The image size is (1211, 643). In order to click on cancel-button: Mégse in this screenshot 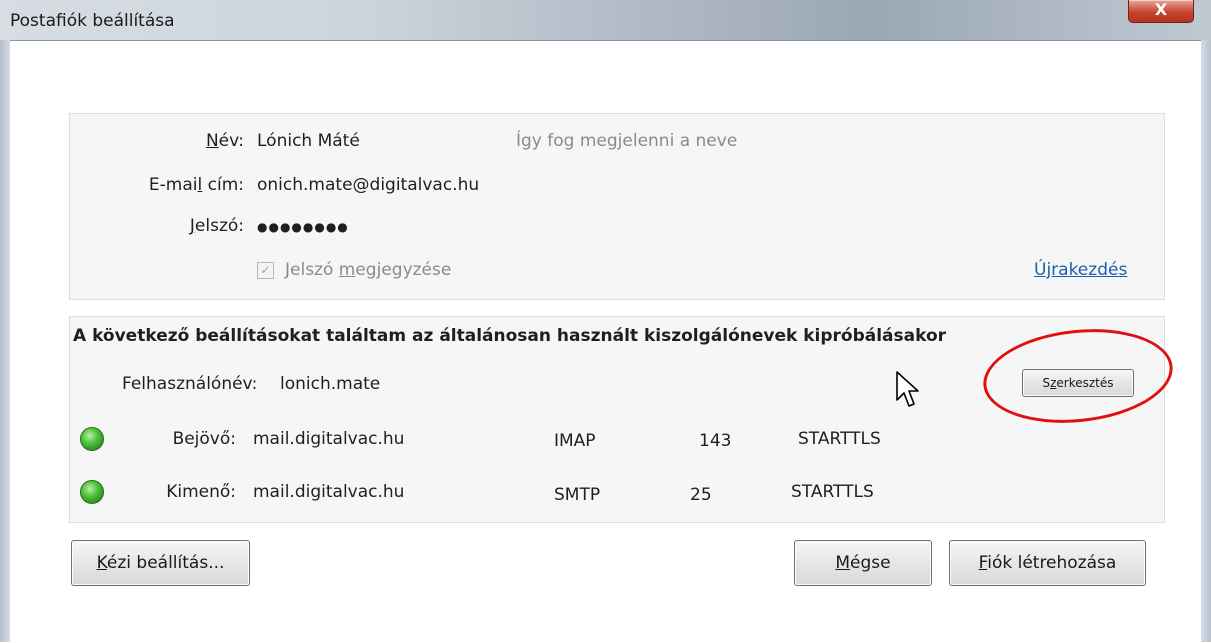, I will do `click(863, 563)`.